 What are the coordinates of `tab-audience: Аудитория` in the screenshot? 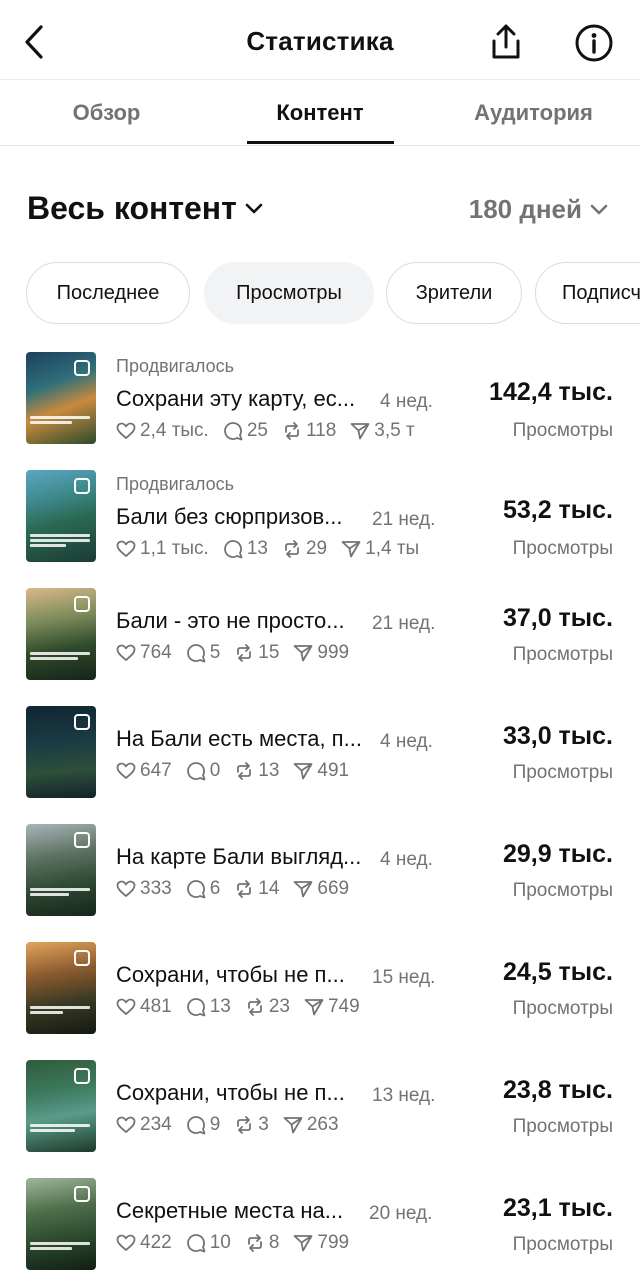 It's located at (533, 113).